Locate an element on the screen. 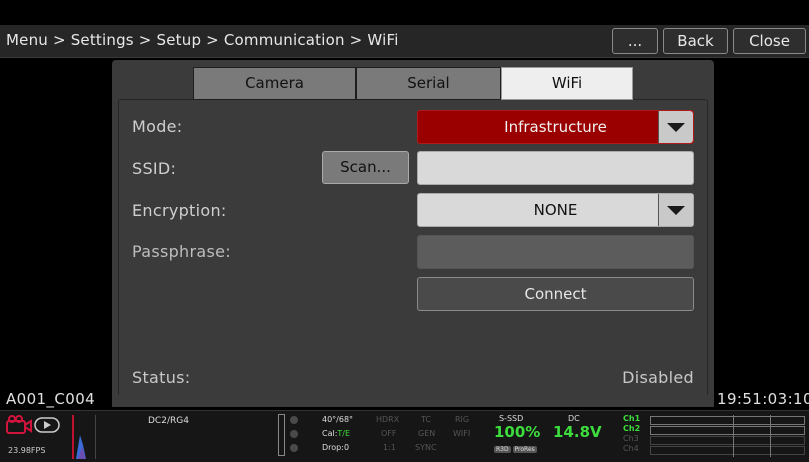 This screenshot has width=809, height=462. hdrx-label: HDRX is located at coordinates (388, 419).